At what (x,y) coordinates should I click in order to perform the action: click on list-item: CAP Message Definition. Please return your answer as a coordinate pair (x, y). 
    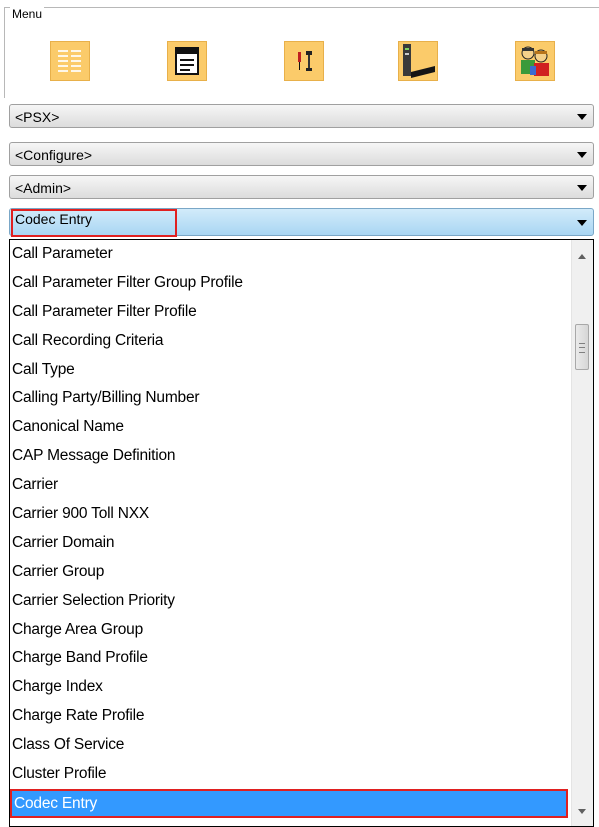
    Looking at the image, I should click on (291, 456).